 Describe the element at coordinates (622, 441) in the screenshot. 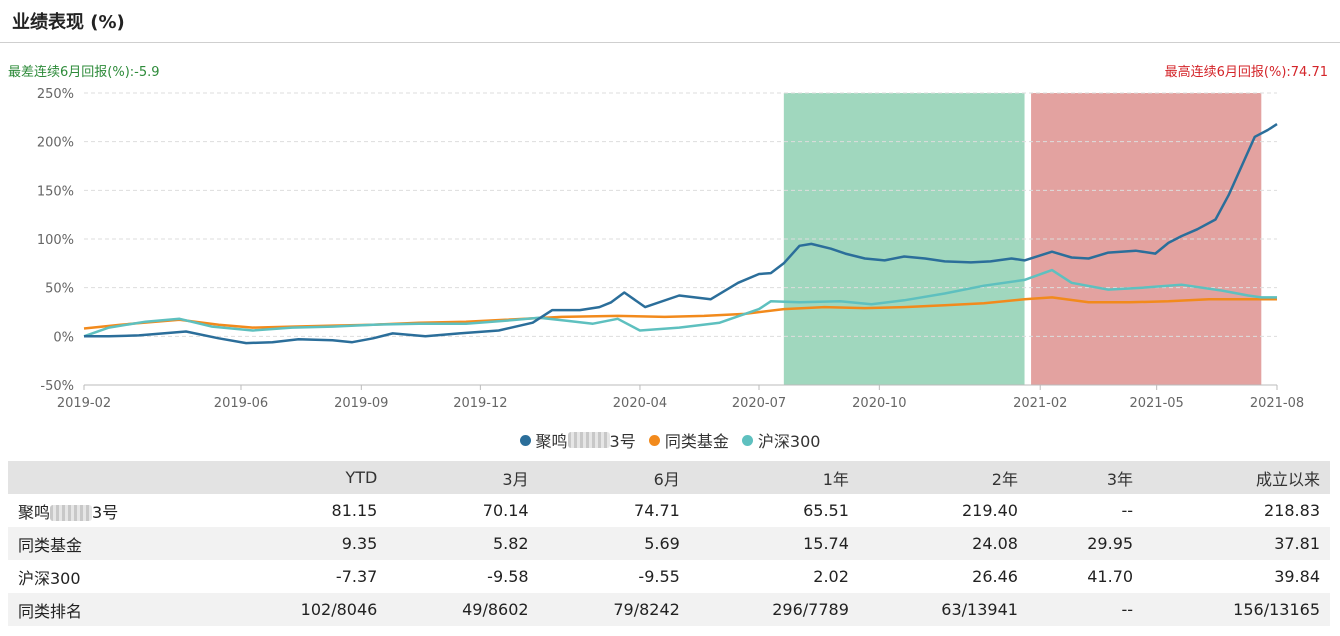

I see `legend-label-fund-suffix: 3号` at that location.